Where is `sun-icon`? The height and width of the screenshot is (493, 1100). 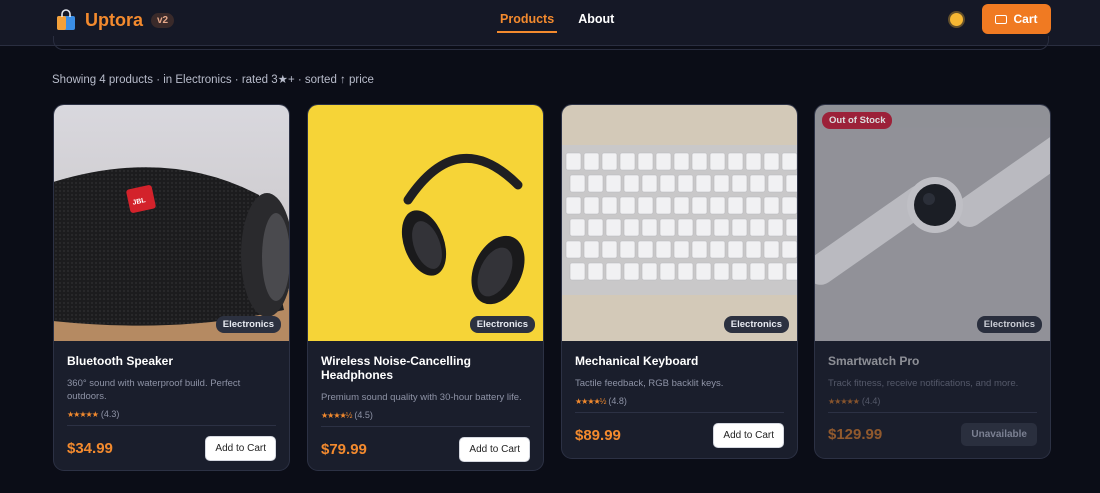 sun-icon is located at coordinates (956, 19).